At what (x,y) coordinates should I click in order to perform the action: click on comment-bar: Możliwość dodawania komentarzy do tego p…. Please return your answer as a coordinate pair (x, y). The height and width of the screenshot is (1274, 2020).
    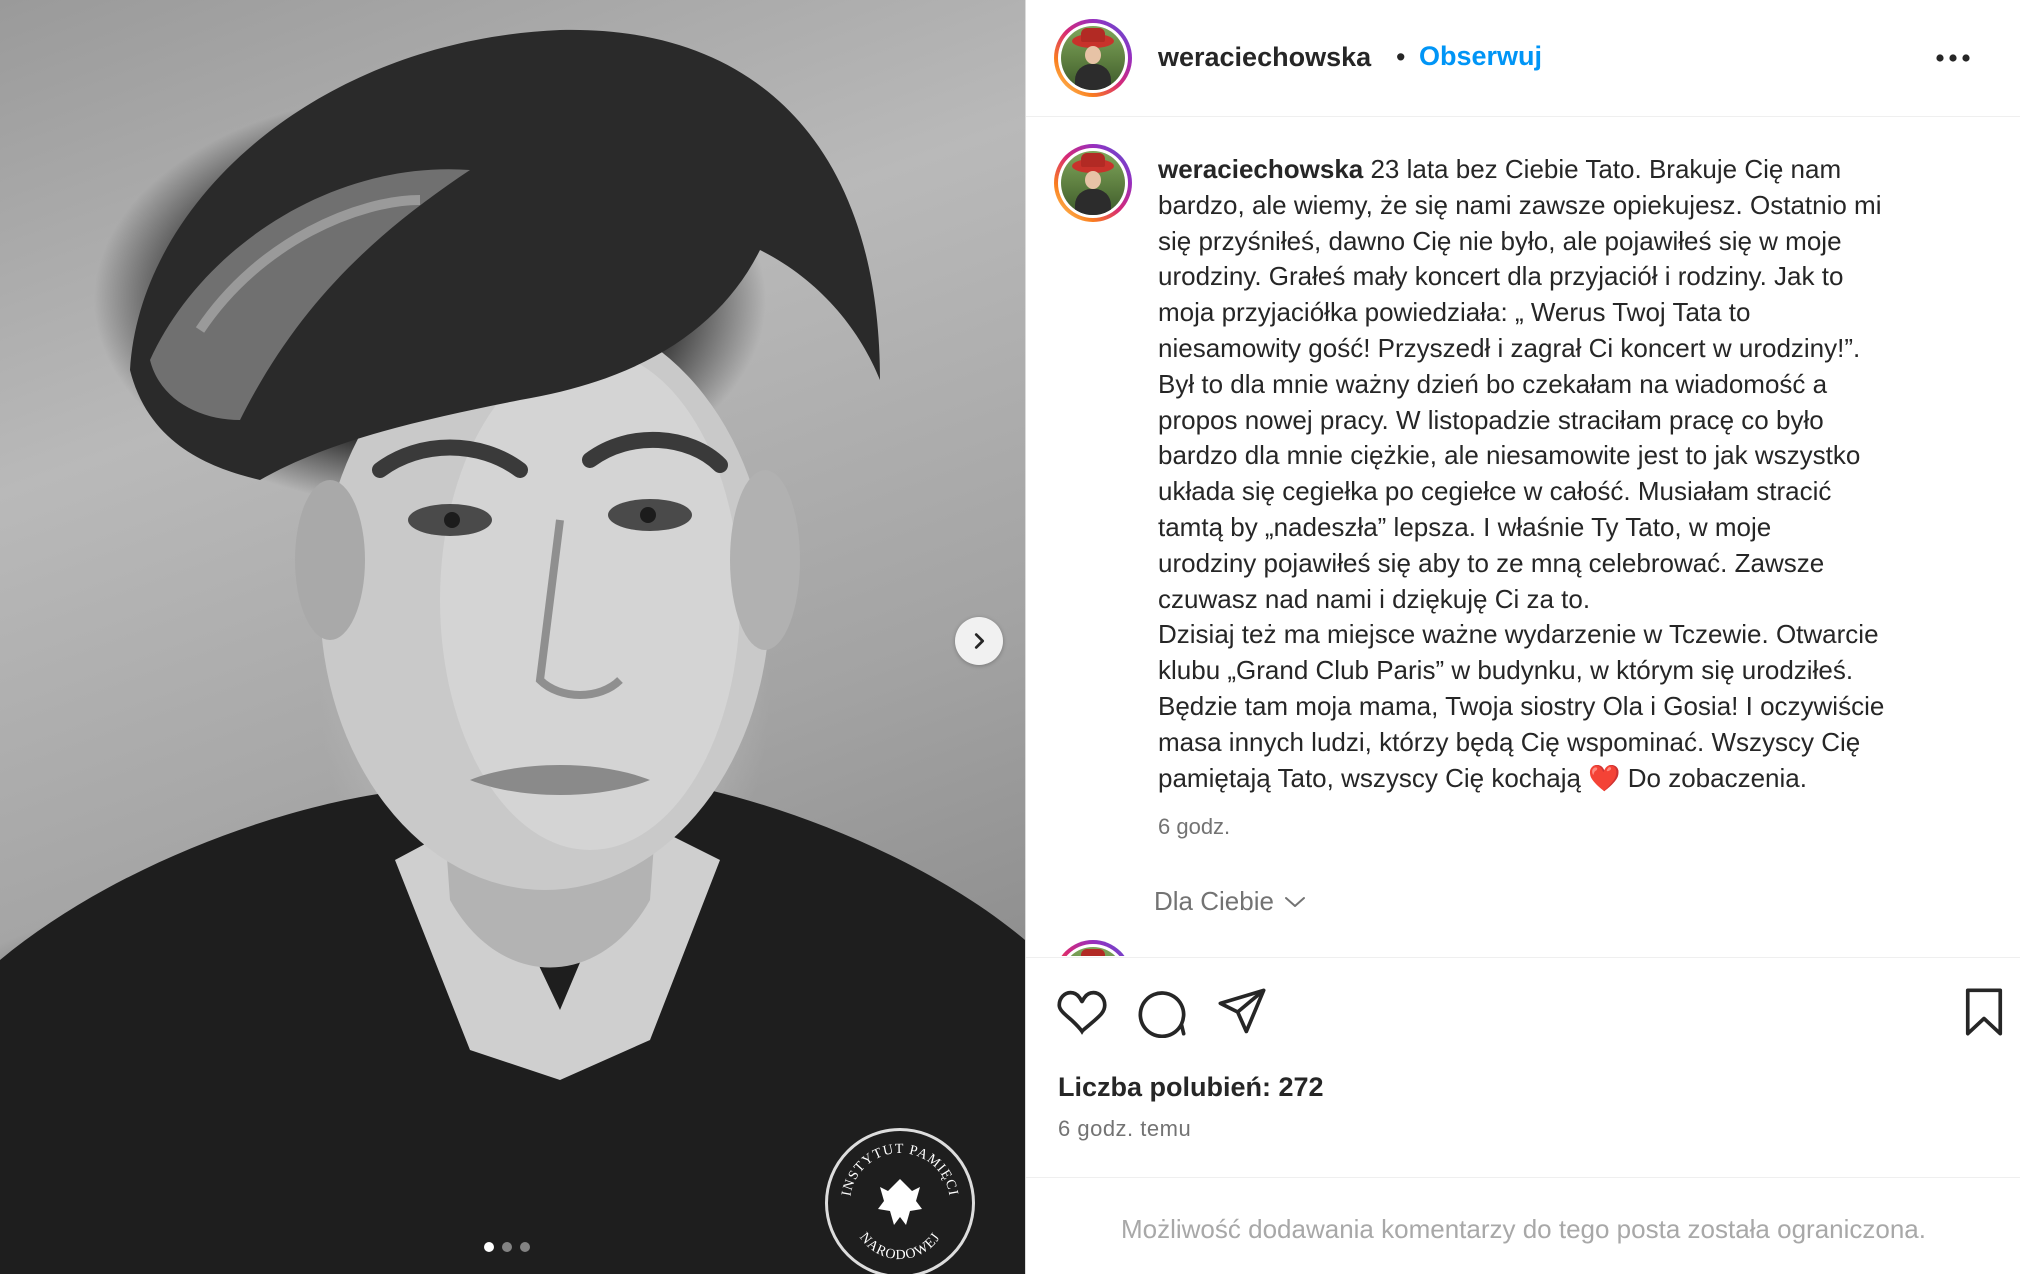
    Looking at the image, I should click on (1523, 1225).